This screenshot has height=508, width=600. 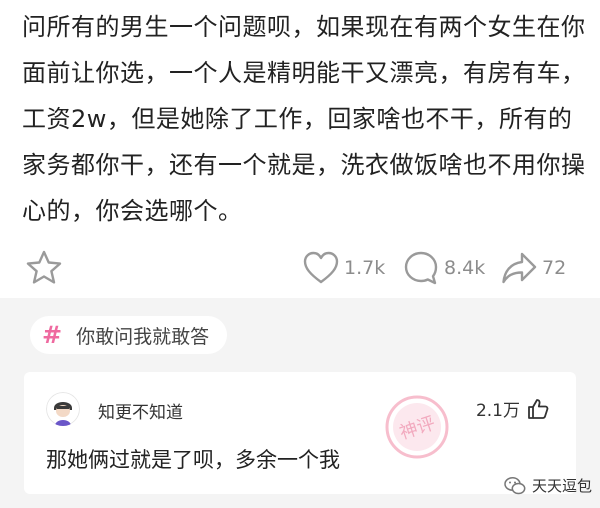 I want to click on wechat-icon, so click(x=515, y=485).